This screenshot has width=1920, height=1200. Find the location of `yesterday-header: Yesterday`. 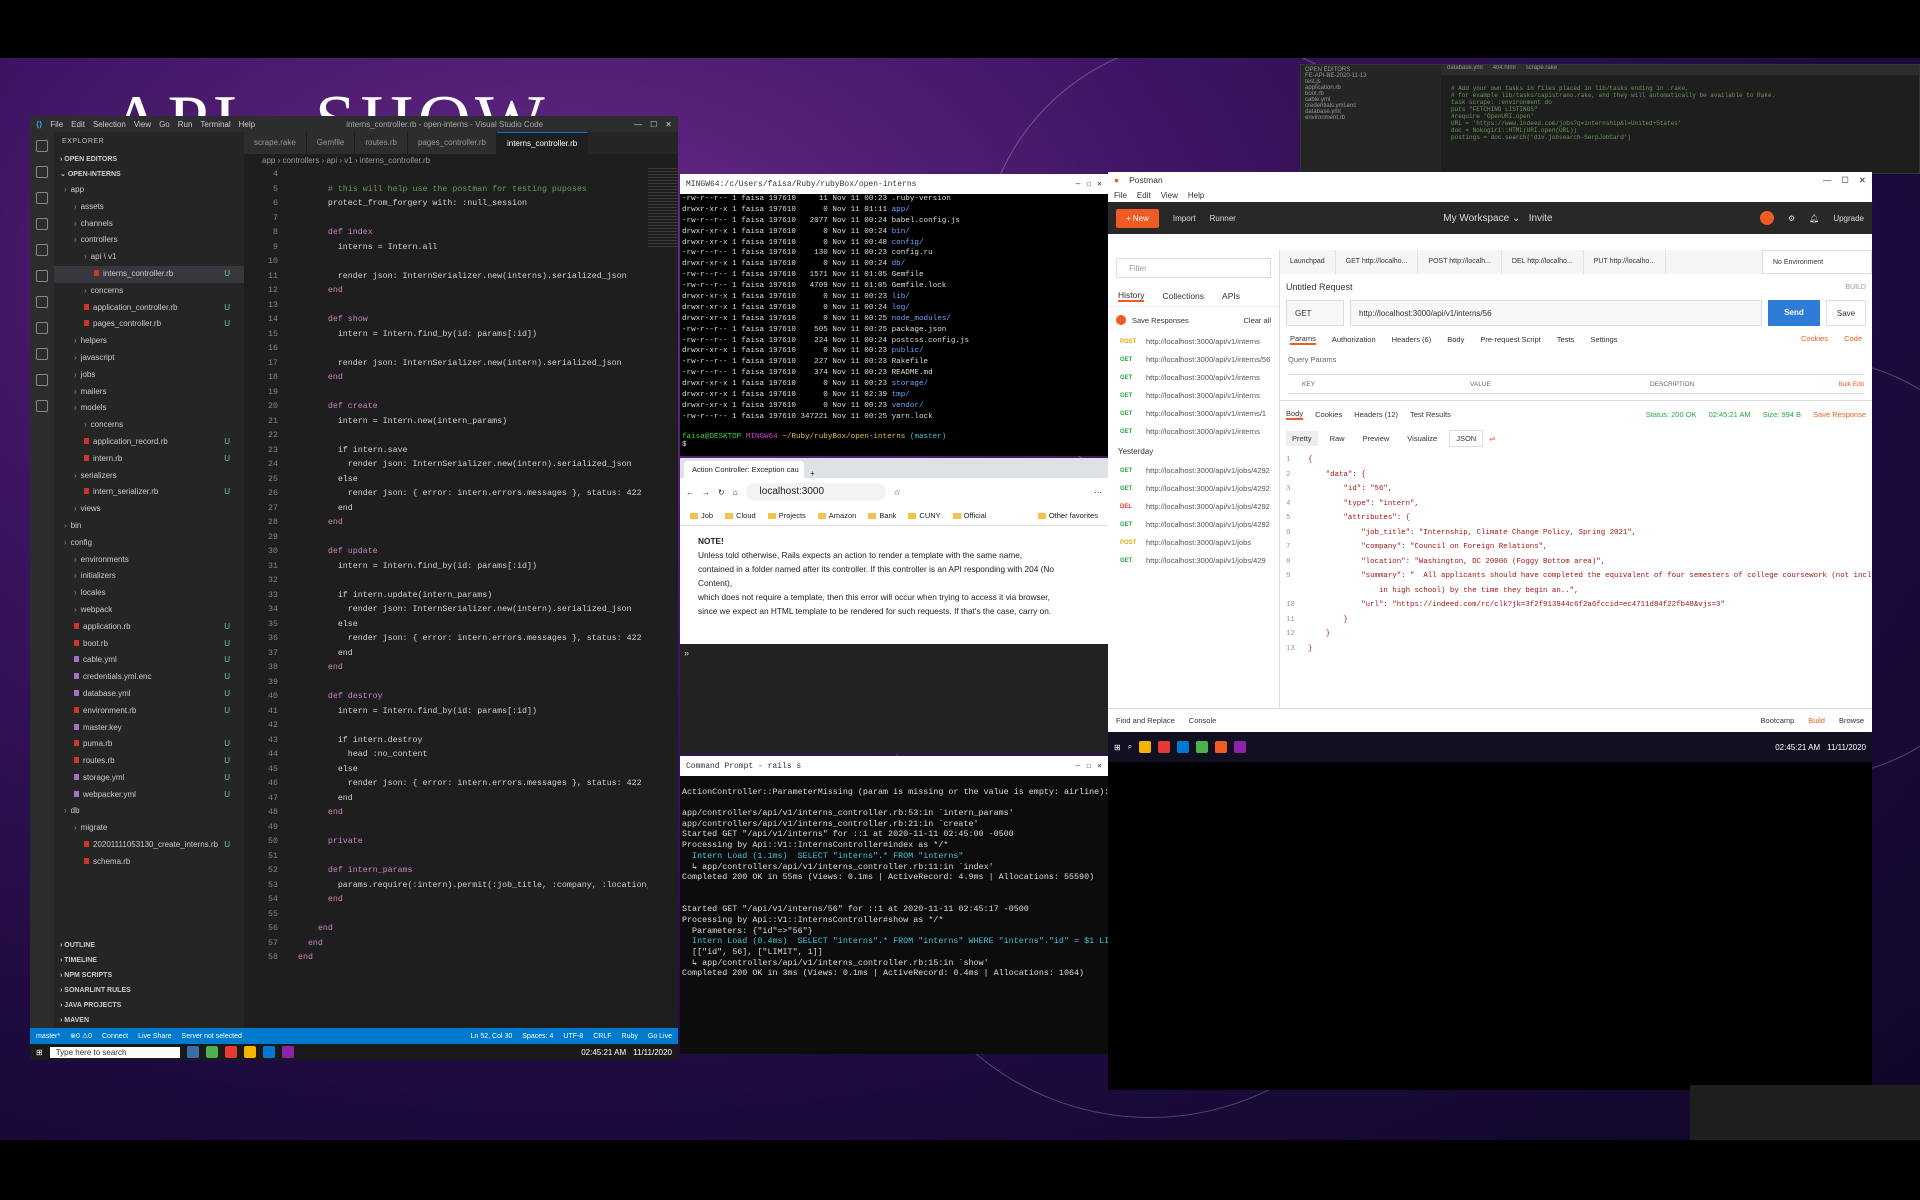

yesterday-header: Yesterday is located at coordinates (1193, 451).